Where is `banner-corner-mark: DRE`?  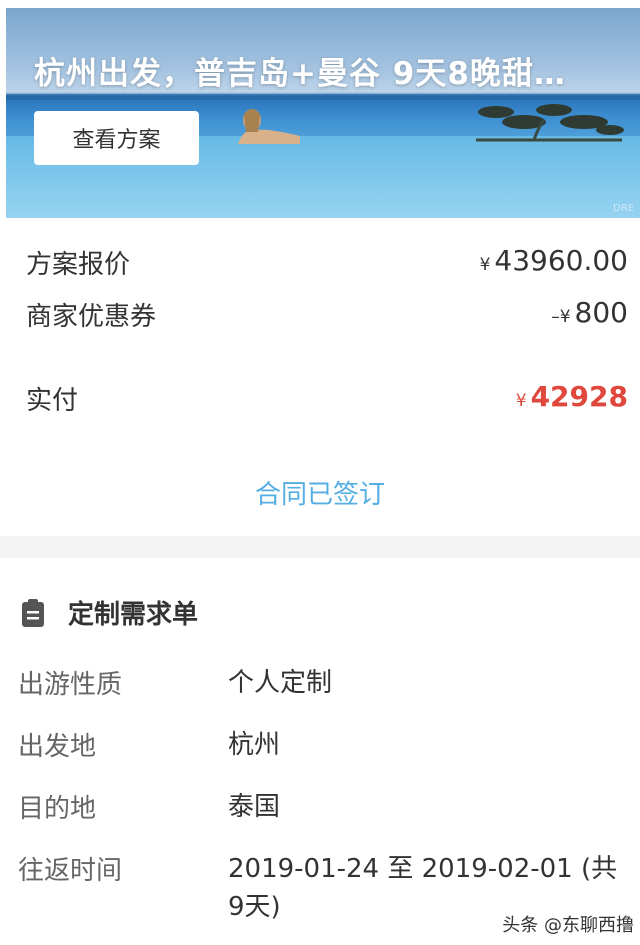
banner-corner-mark: DRE is located at coordinates (623, 208).